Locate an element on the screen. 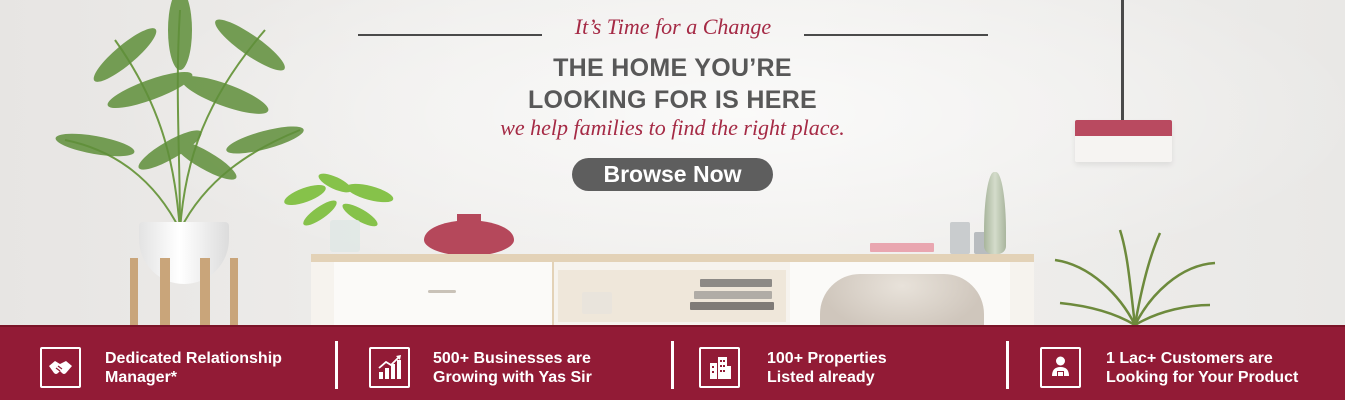 The height and width of the screenshot is (400, 1345). growth-chart-icon is located at coordinates (389, 367).